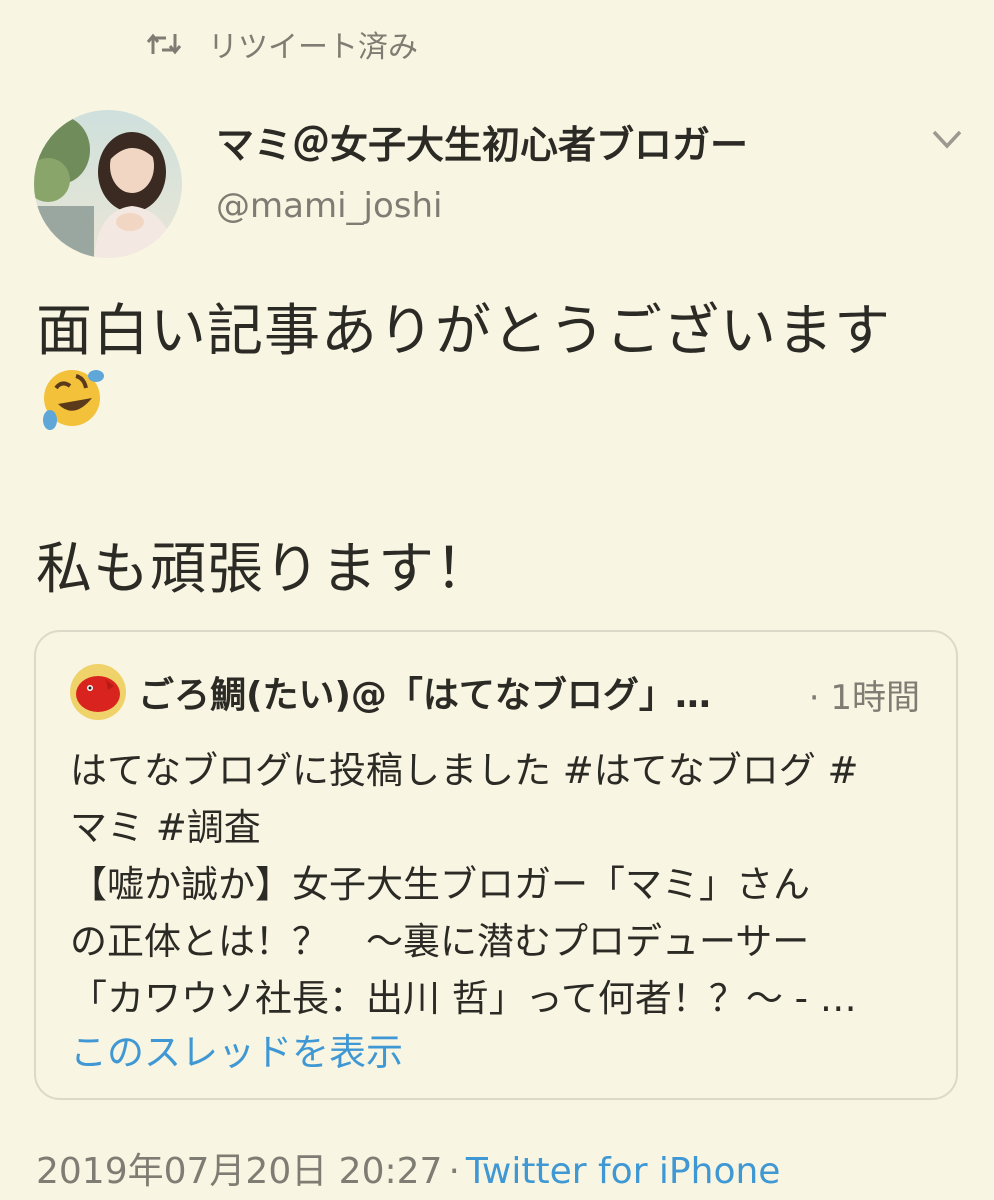  Describe the element at coordinates (72, 398) in the screenshot. I see `rolling-laughing-emoji-icon` at that location.